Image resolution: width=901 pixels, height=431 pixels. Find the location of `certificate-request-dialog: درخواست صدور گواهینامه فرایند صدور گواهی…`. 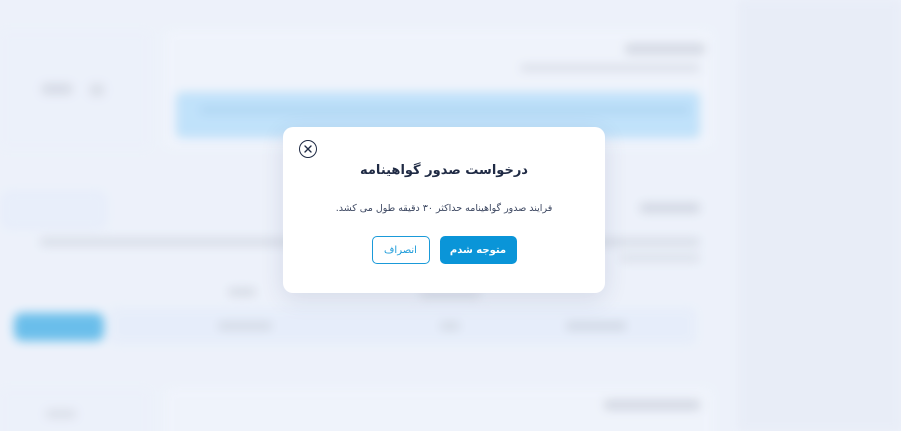

certificate-request-dialog: درخواست صدور گواهینامه فرایند صدور گواهی… is located at coordinates (444, 210).